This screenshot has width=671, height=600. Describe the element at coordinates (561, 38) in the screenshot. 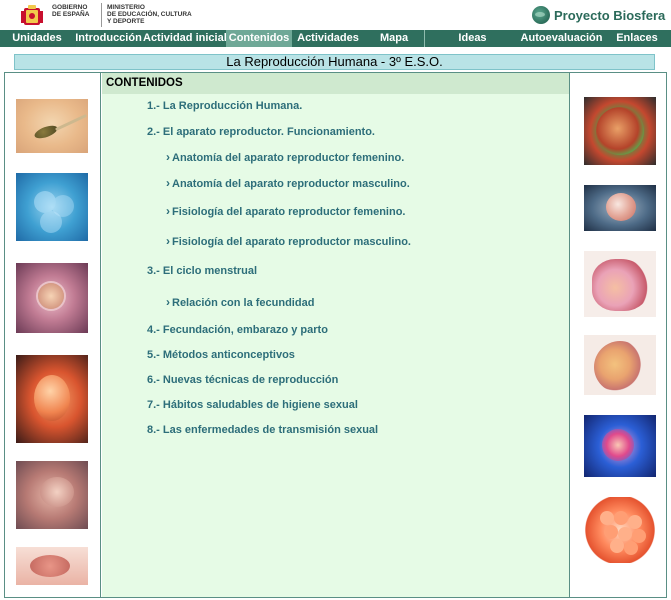

I see `nav-autoevaluacion: Autoevaluación` at that location.